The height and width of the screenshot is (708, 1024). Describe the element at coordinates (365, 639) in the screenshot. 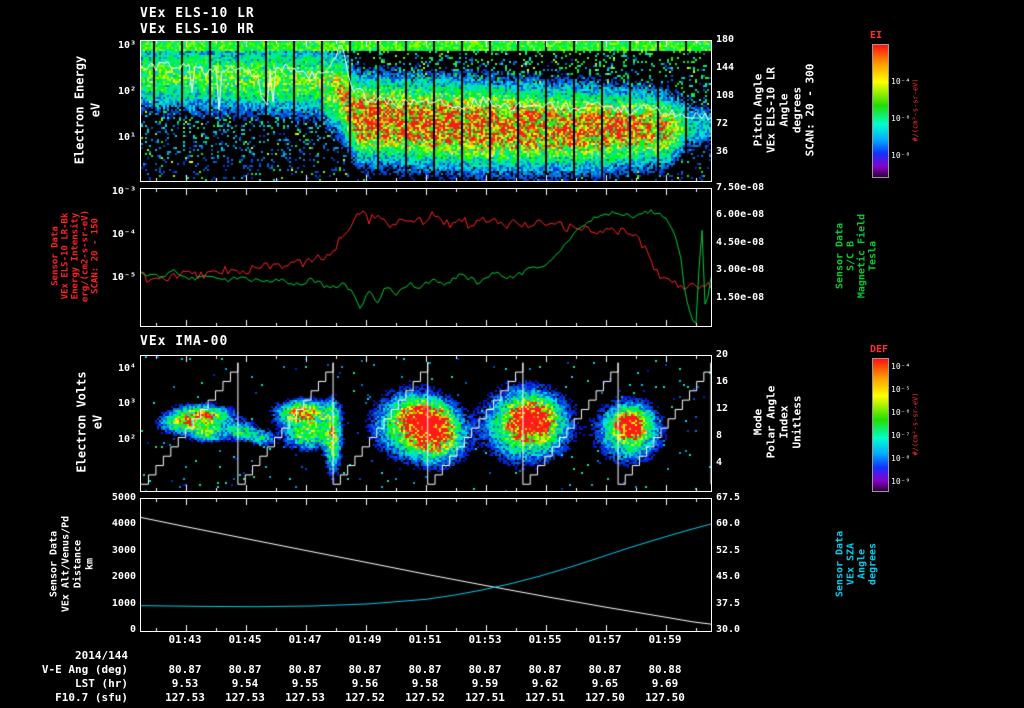

I see `time-tick: 01:49` at that location.